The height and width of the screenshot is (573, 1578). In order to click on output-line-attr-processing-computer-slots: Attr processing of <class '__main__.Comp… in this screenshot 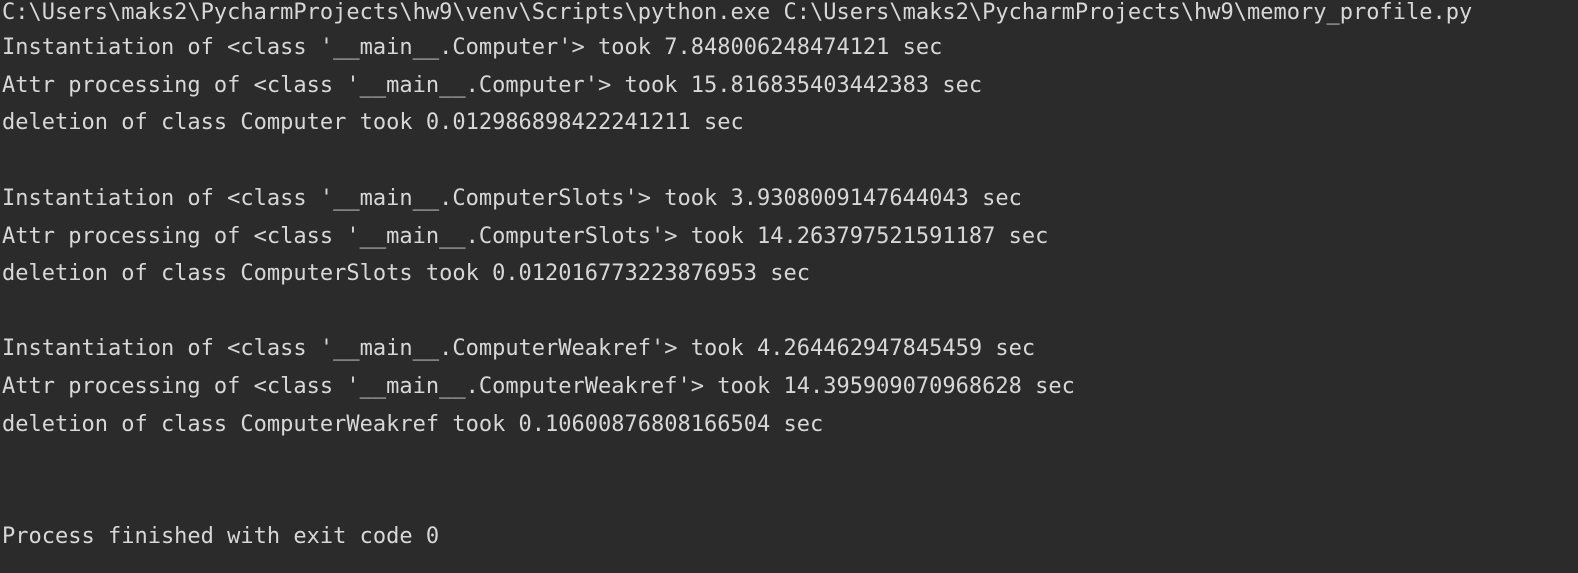, I will do `click(525, 236)`.